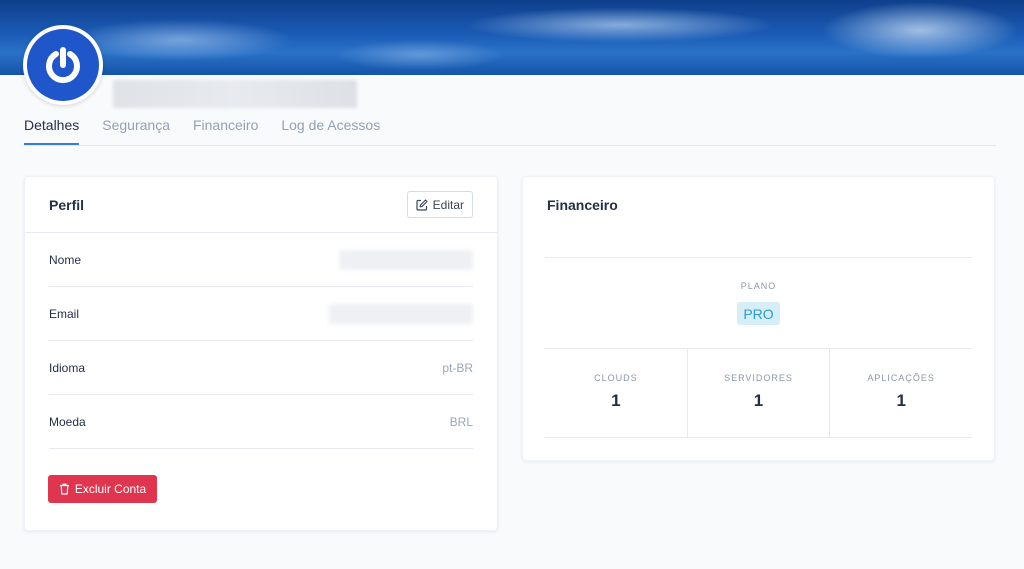 The image size is (1024, 569). What do you see at coordinates (422, 204) in the screenshot?
I see `edit-icon` at bounding box center [422, 204].